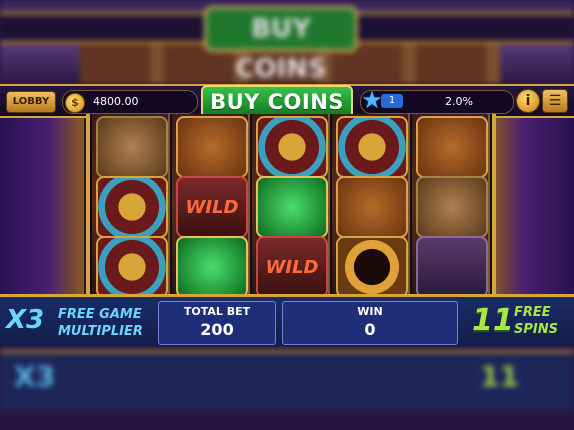  I want to click on free-spins: 11 FREE SPINS, so click(518, 323).